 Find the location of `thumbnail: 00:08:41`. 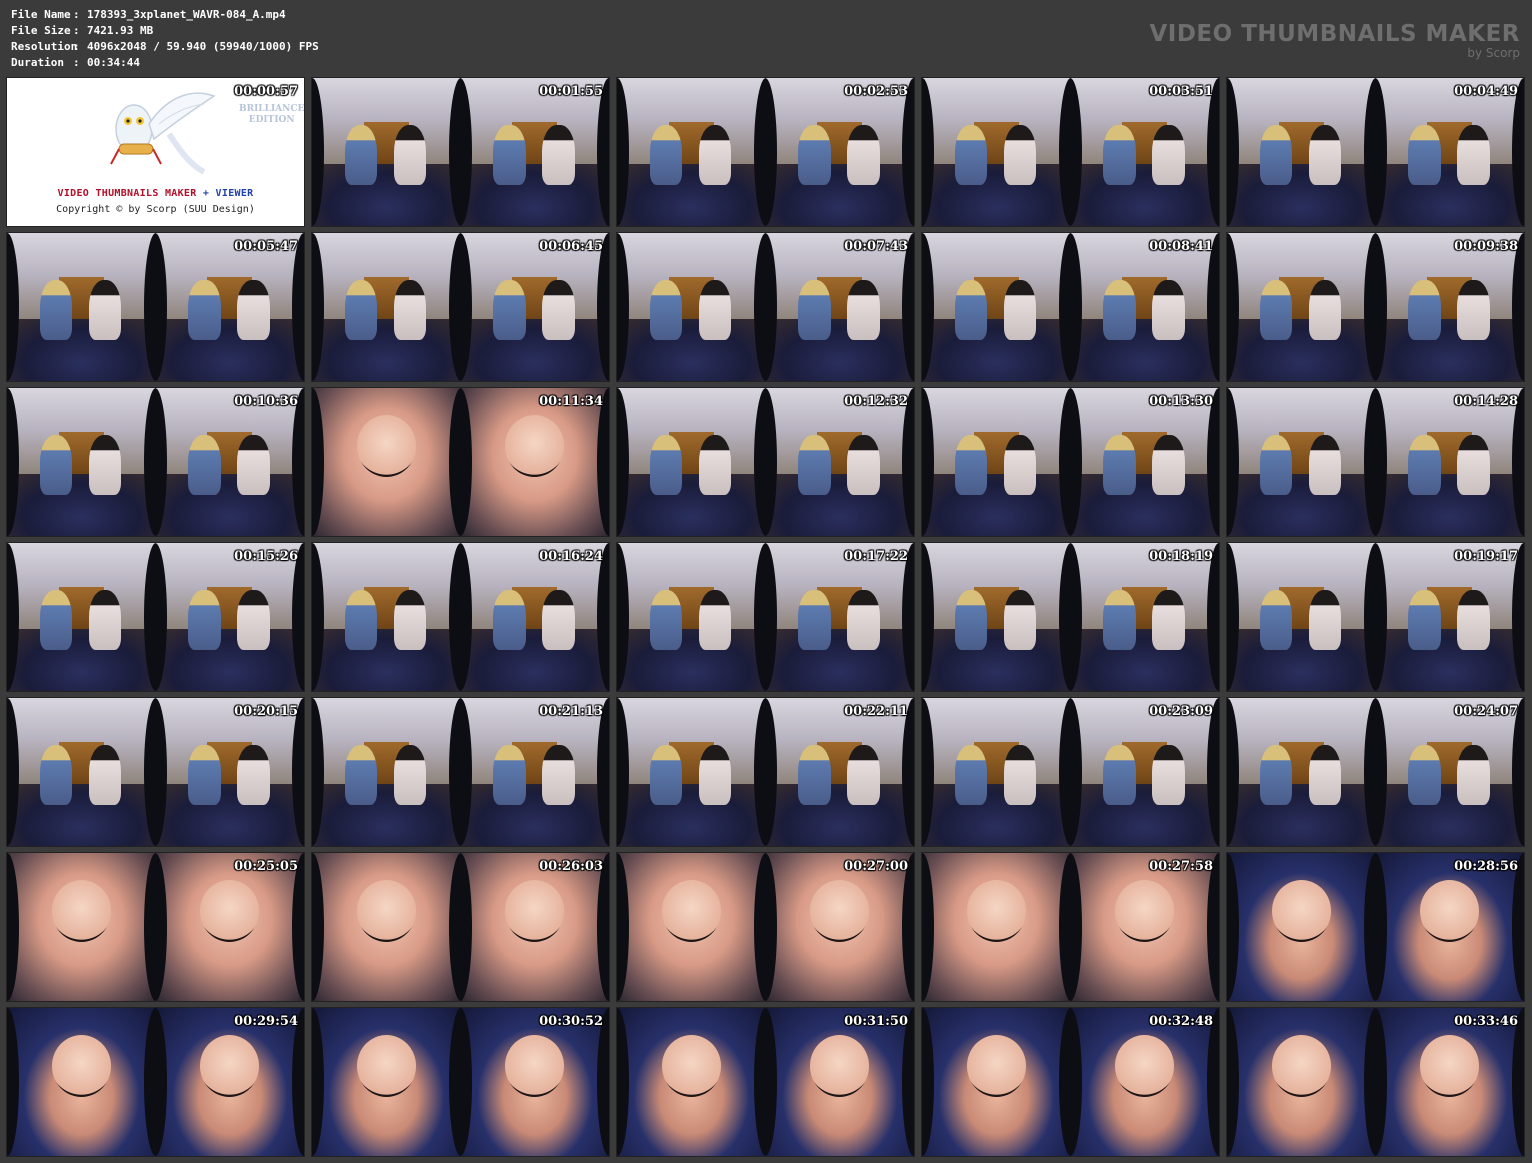

thumbnail: 00:08:41 is located at coordinates (1070, 307).